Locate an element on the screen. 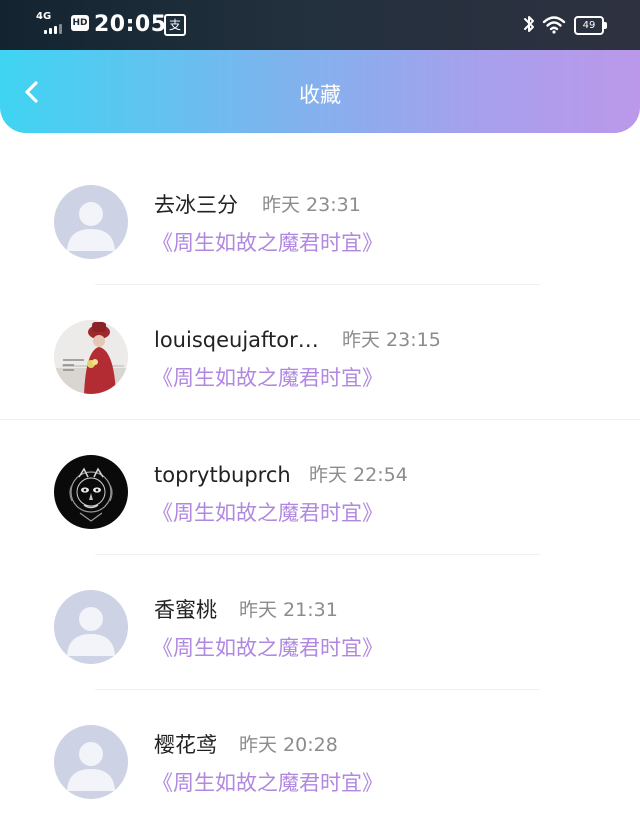  status-time: 20:05 is located at coordinates (130, 24).